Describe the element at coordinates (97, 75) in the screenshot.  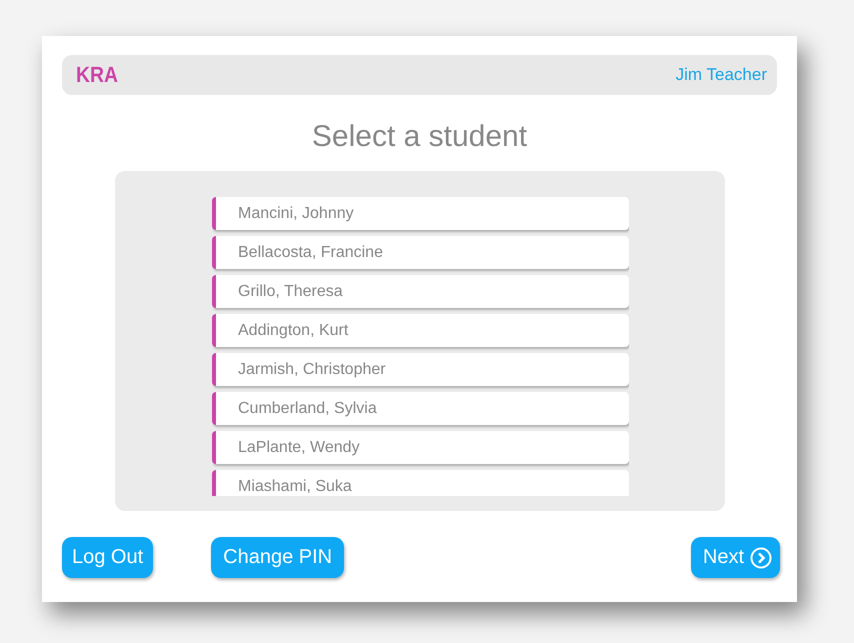
I see `app-logo: KRA` at that location.